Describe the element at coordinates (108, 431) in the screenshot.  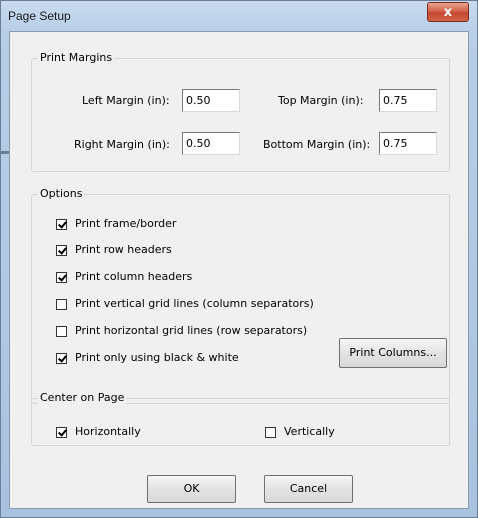
I see `center-horizontally-label: Horizontally` at that location.